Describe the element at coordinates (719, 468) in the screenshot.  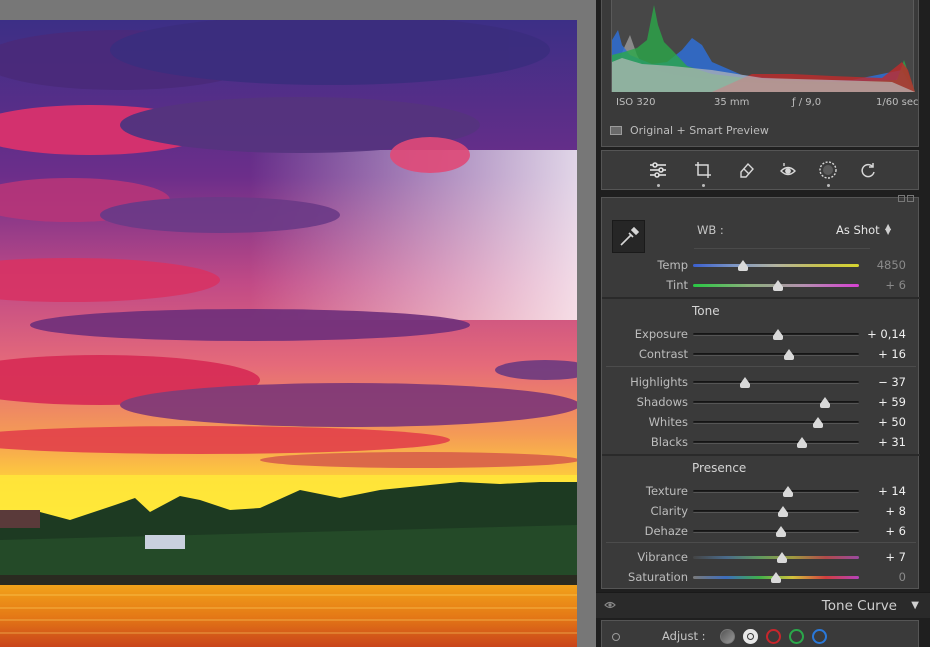
I see `presence-group-title: Presence` at that location.